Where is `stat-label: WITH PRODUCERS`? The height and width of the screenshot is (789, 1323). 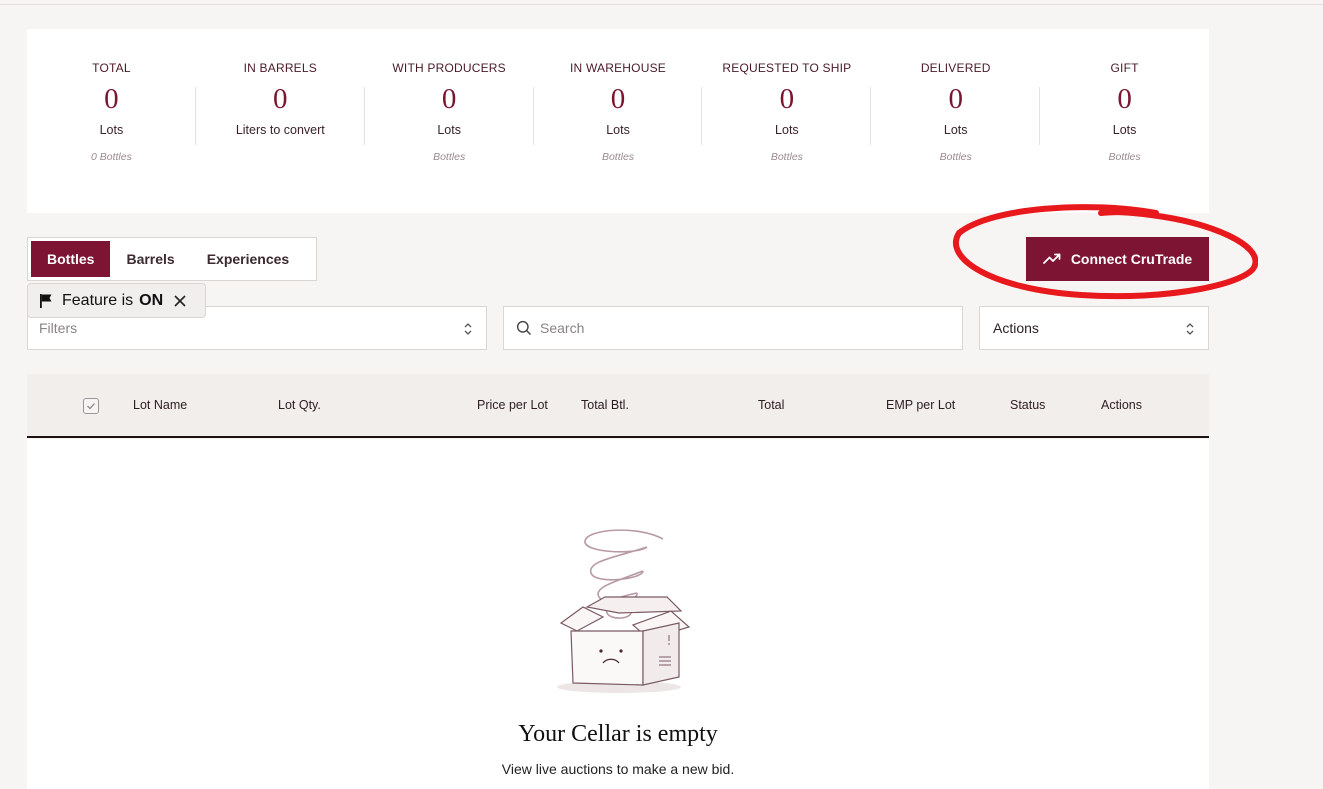
stat-label: WITH PRODUCERS is located at coordinates (449, 68).